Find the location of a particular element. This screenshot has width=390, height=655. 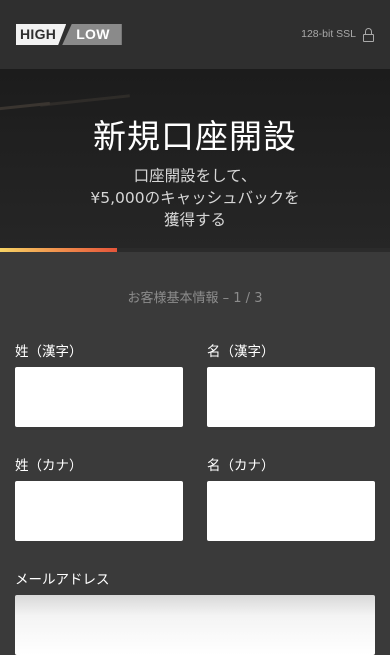

first-name-kanji-input is located at coordinates (291, 397).